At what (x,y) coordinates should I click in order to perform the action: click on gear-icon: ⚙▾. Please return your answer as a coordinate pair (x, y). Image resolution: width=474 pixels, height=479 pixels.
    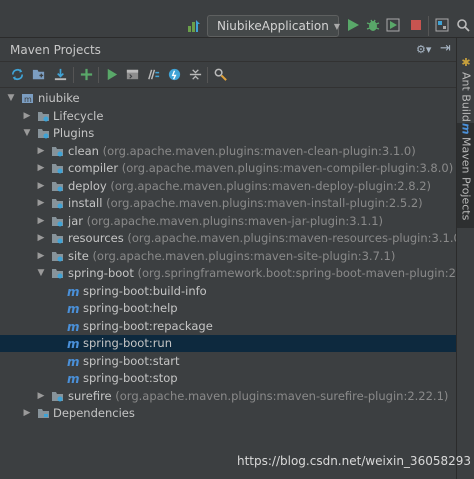
    Looking at the image, I should click on (423, 49).